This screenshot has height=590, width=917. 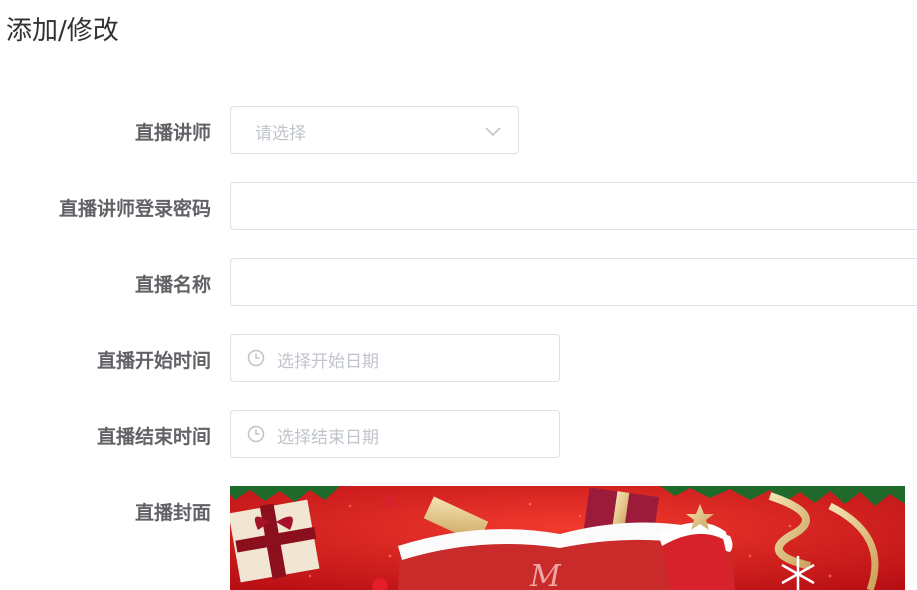 What do you see at coordinates (172, 513) in the screenshot?
I see `cover-label: 直播封面` at bounding box center [172, 513].